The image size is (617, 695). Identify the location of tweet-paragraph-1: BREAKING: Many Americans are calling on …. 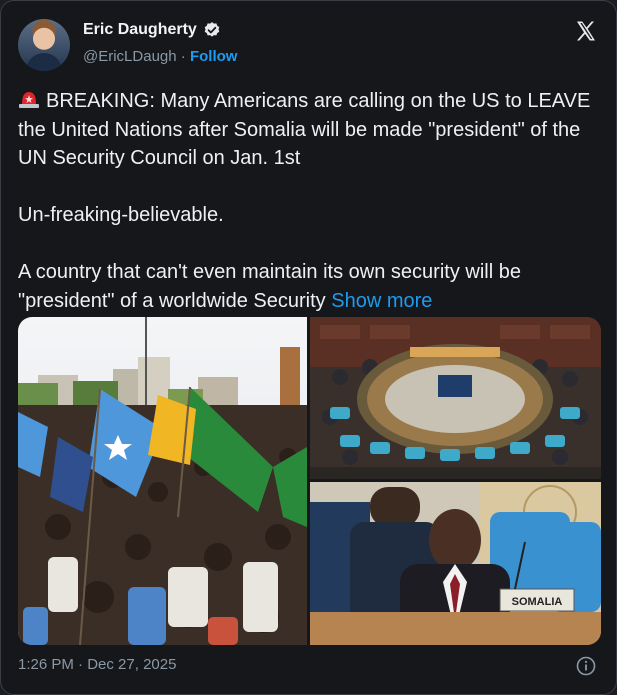
(307, 129).